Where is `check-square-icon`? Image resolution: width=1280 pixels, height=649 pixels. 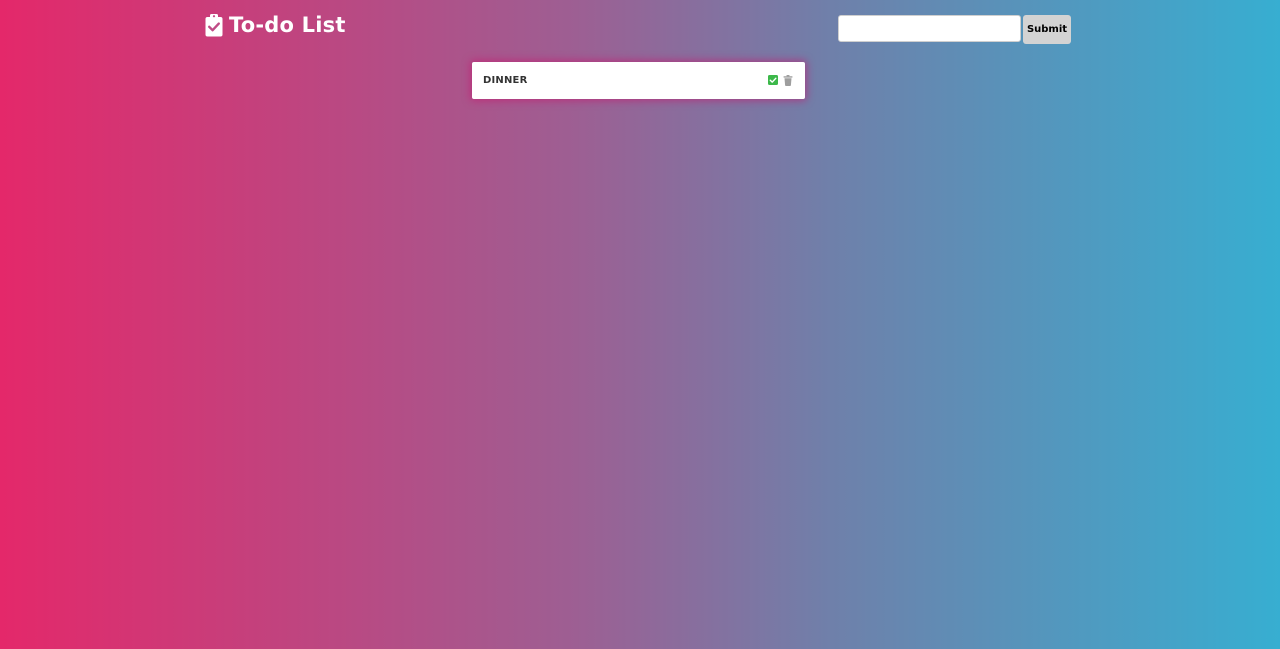
check-square-icon is located at coordinates (773, 80).